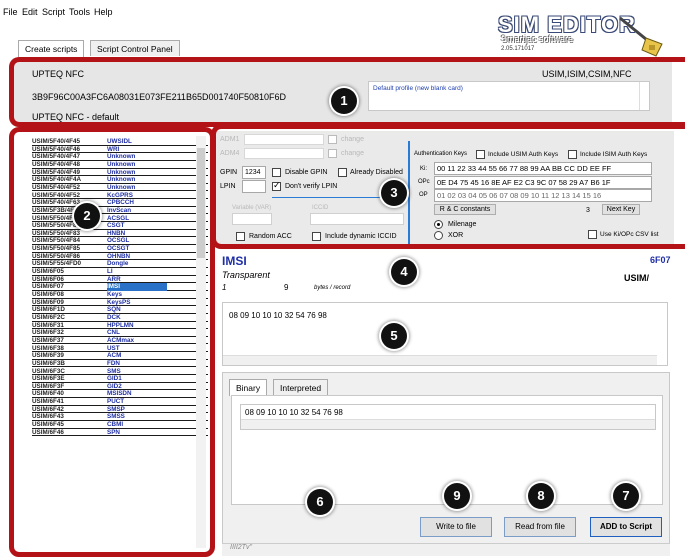 Image resolution: width=685 pixels, height=558 pixels. I want to click on menu-file: File, so click(10, 12).